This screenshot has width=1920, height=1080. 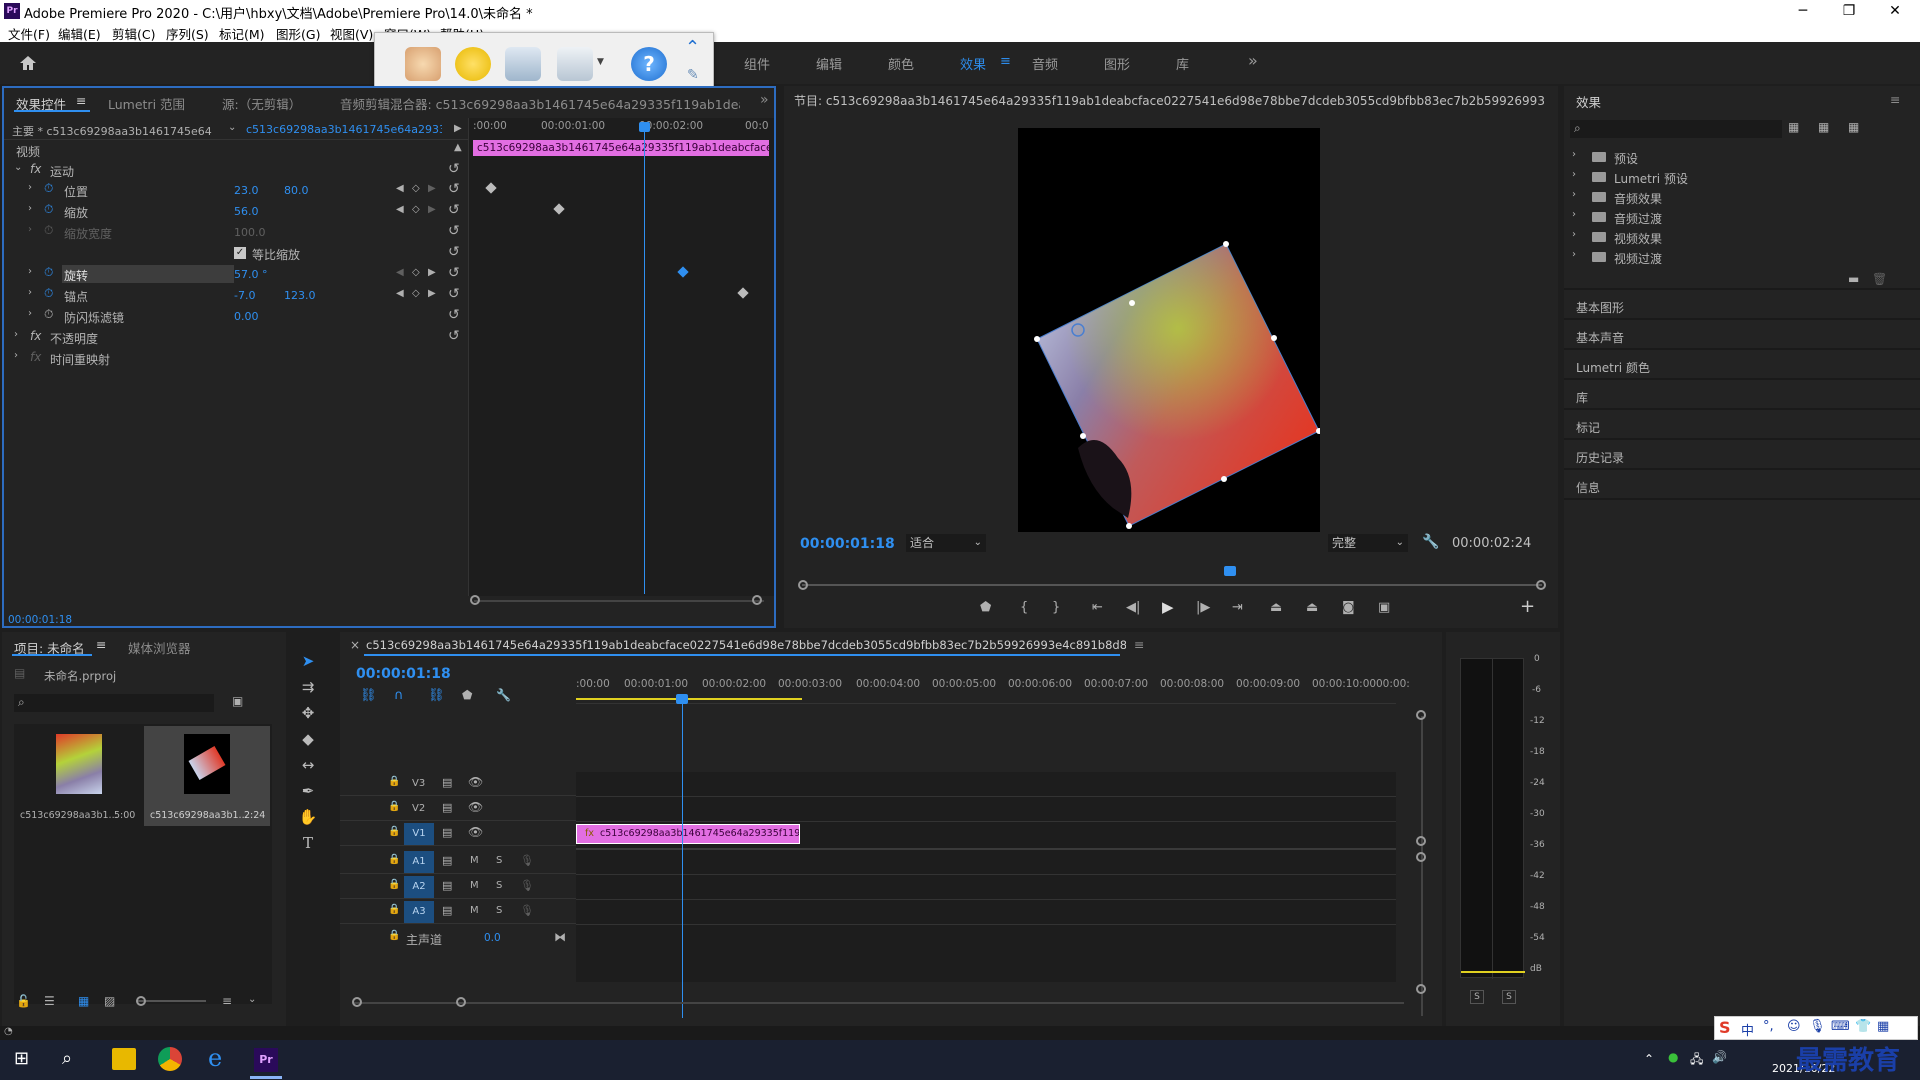 I want to click on help-icon: ?, so click(x=649, y=64).